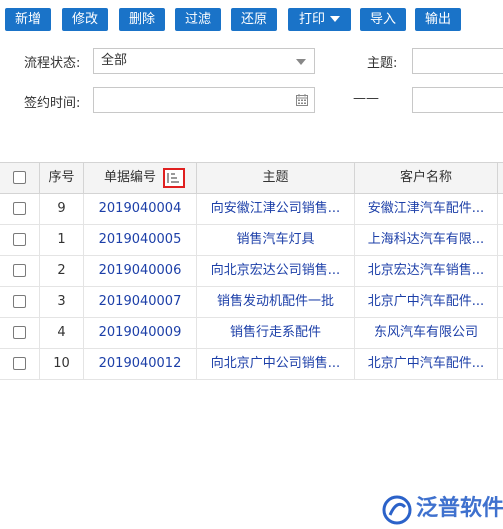  I want to click on table-row: 4 2019040009 销售行走系配件 东风汽车有限公司, so click(251, 333).